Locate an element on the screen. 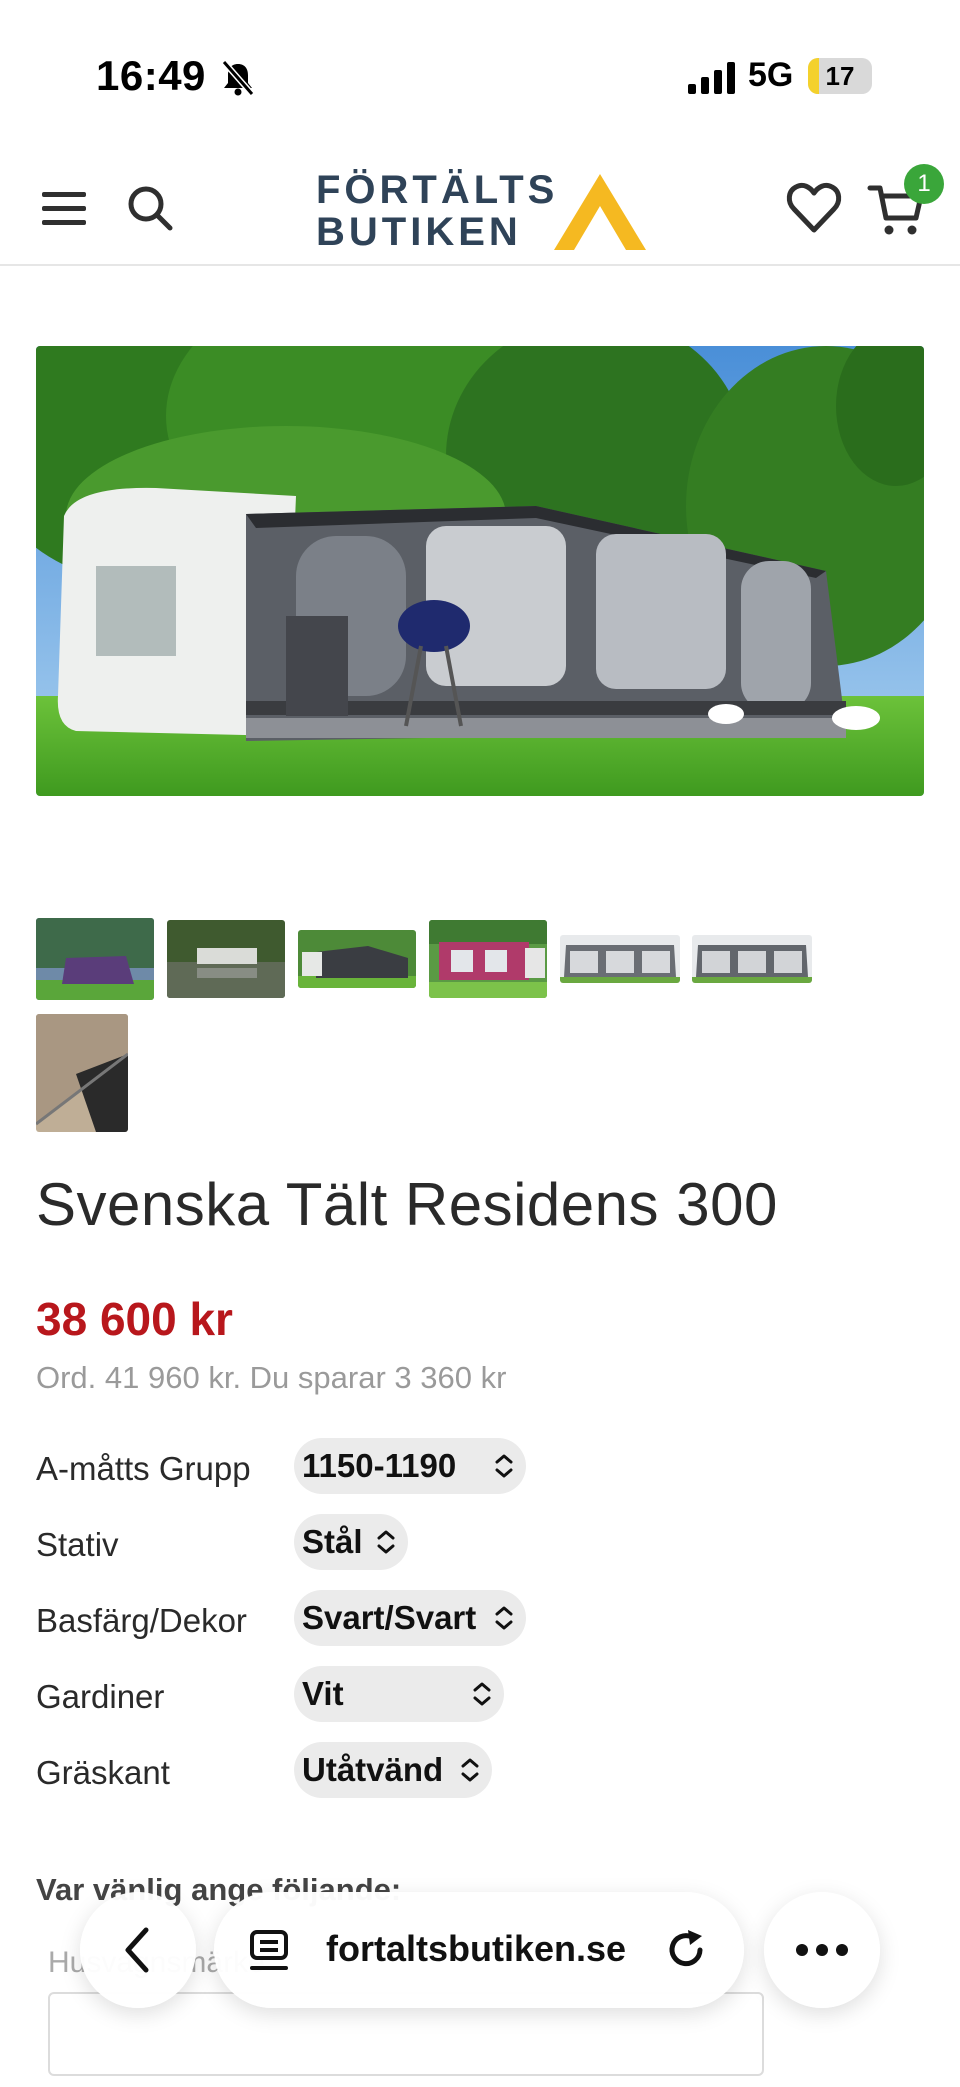 The image size is (960, 2087). battery-level: 17 is located at coordinates (840, 76).